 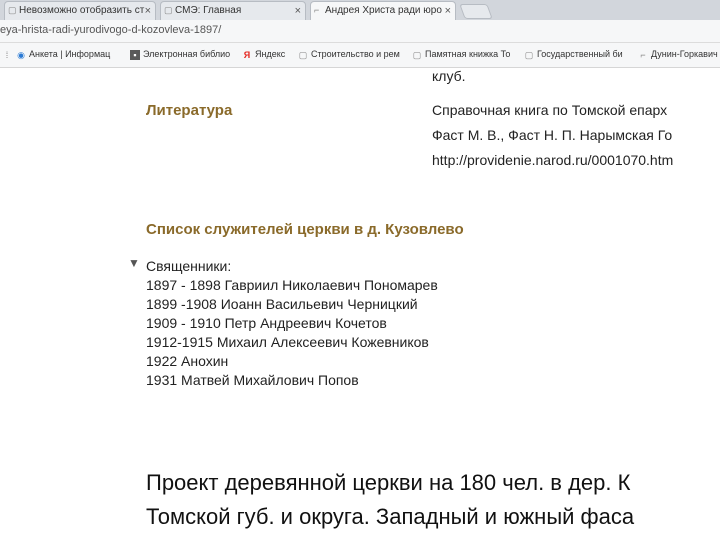 What do you see at coordinates (266, 323) in the screenshot?
I see `priest-item: 1909 - 1910 Петр Андреевич Кочетов` at bounding box center [266, 323].